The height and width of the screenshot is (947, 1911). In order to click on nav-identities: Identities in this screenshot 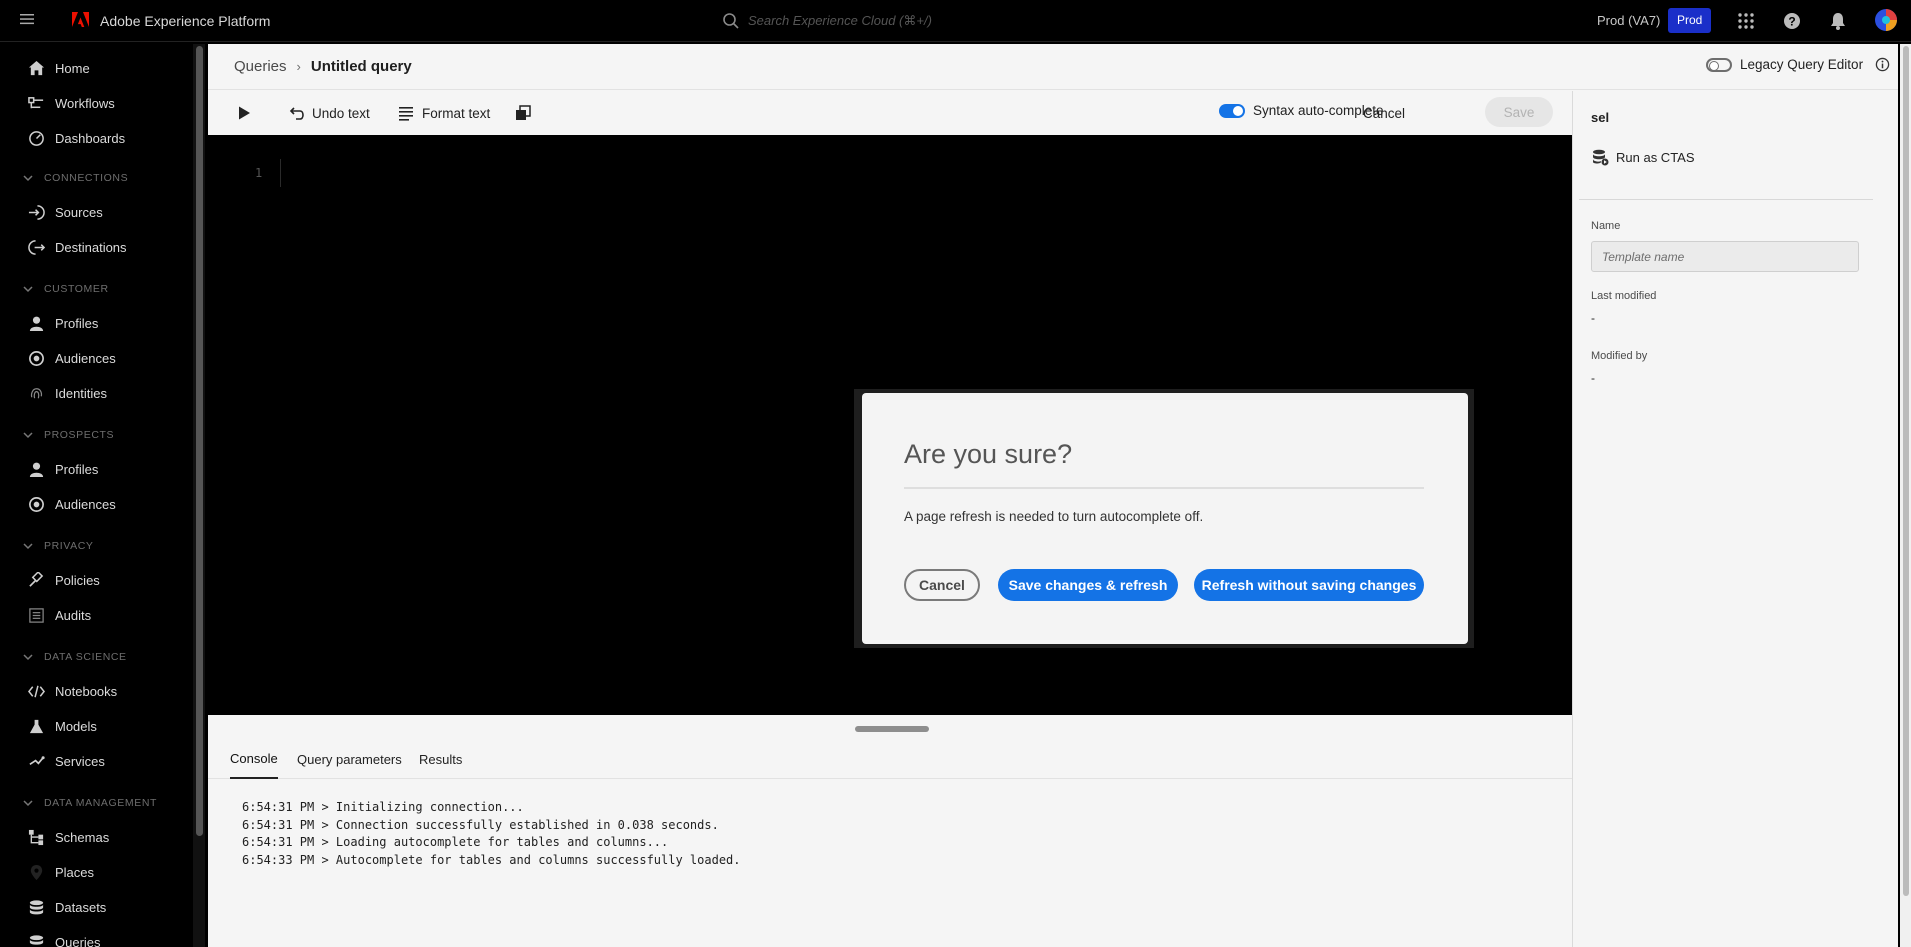, I will do `click(67, 393)`.